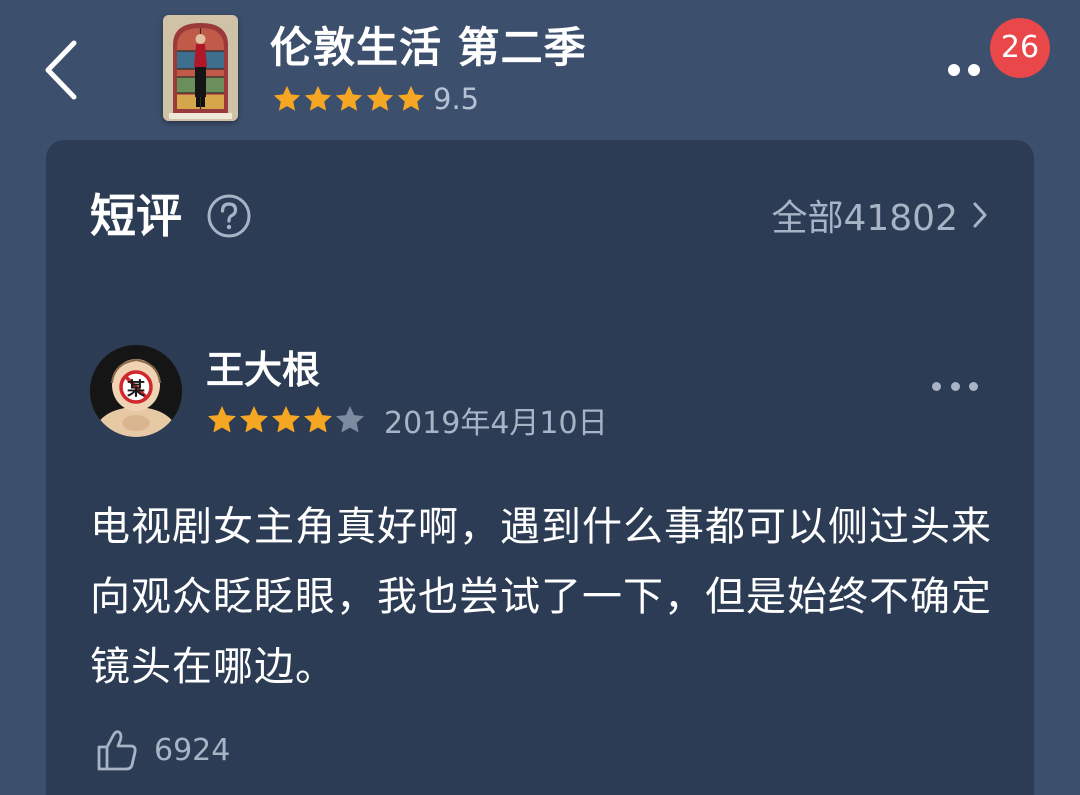 The width and height of the screenshot is (1080, 795). I want to click on thumbs-up-icon, so click(117, 750).